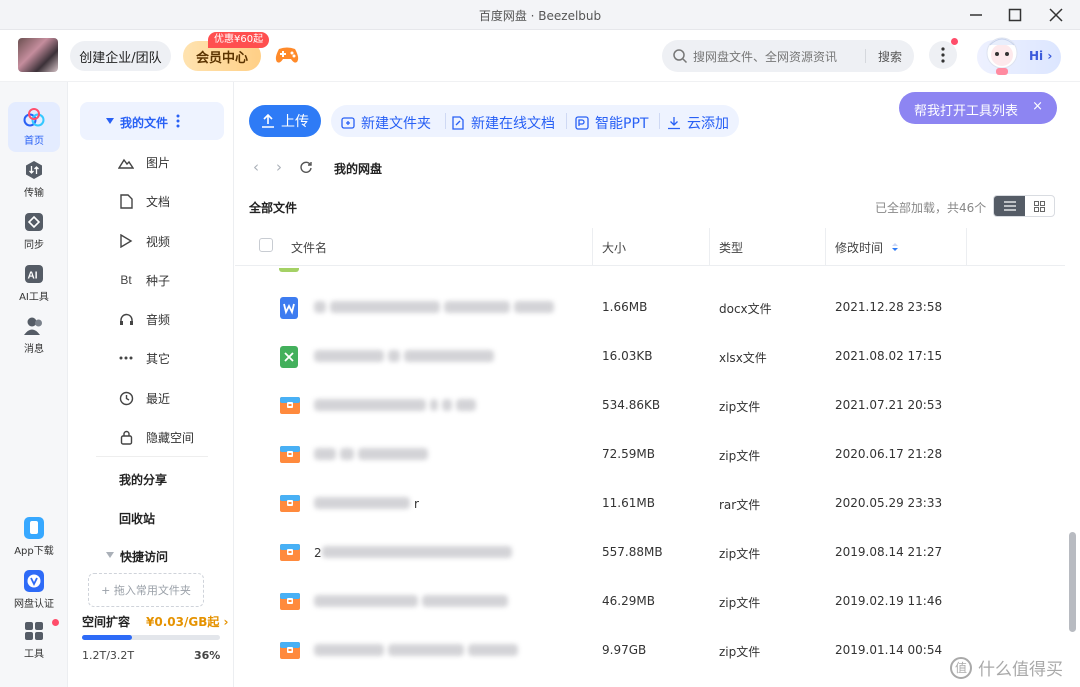 The image size is (1080, 687). What do you see at coordinates (309, 247) in the screenshot?
I see `column-name: 文件名` at bounding box center [309, 247].